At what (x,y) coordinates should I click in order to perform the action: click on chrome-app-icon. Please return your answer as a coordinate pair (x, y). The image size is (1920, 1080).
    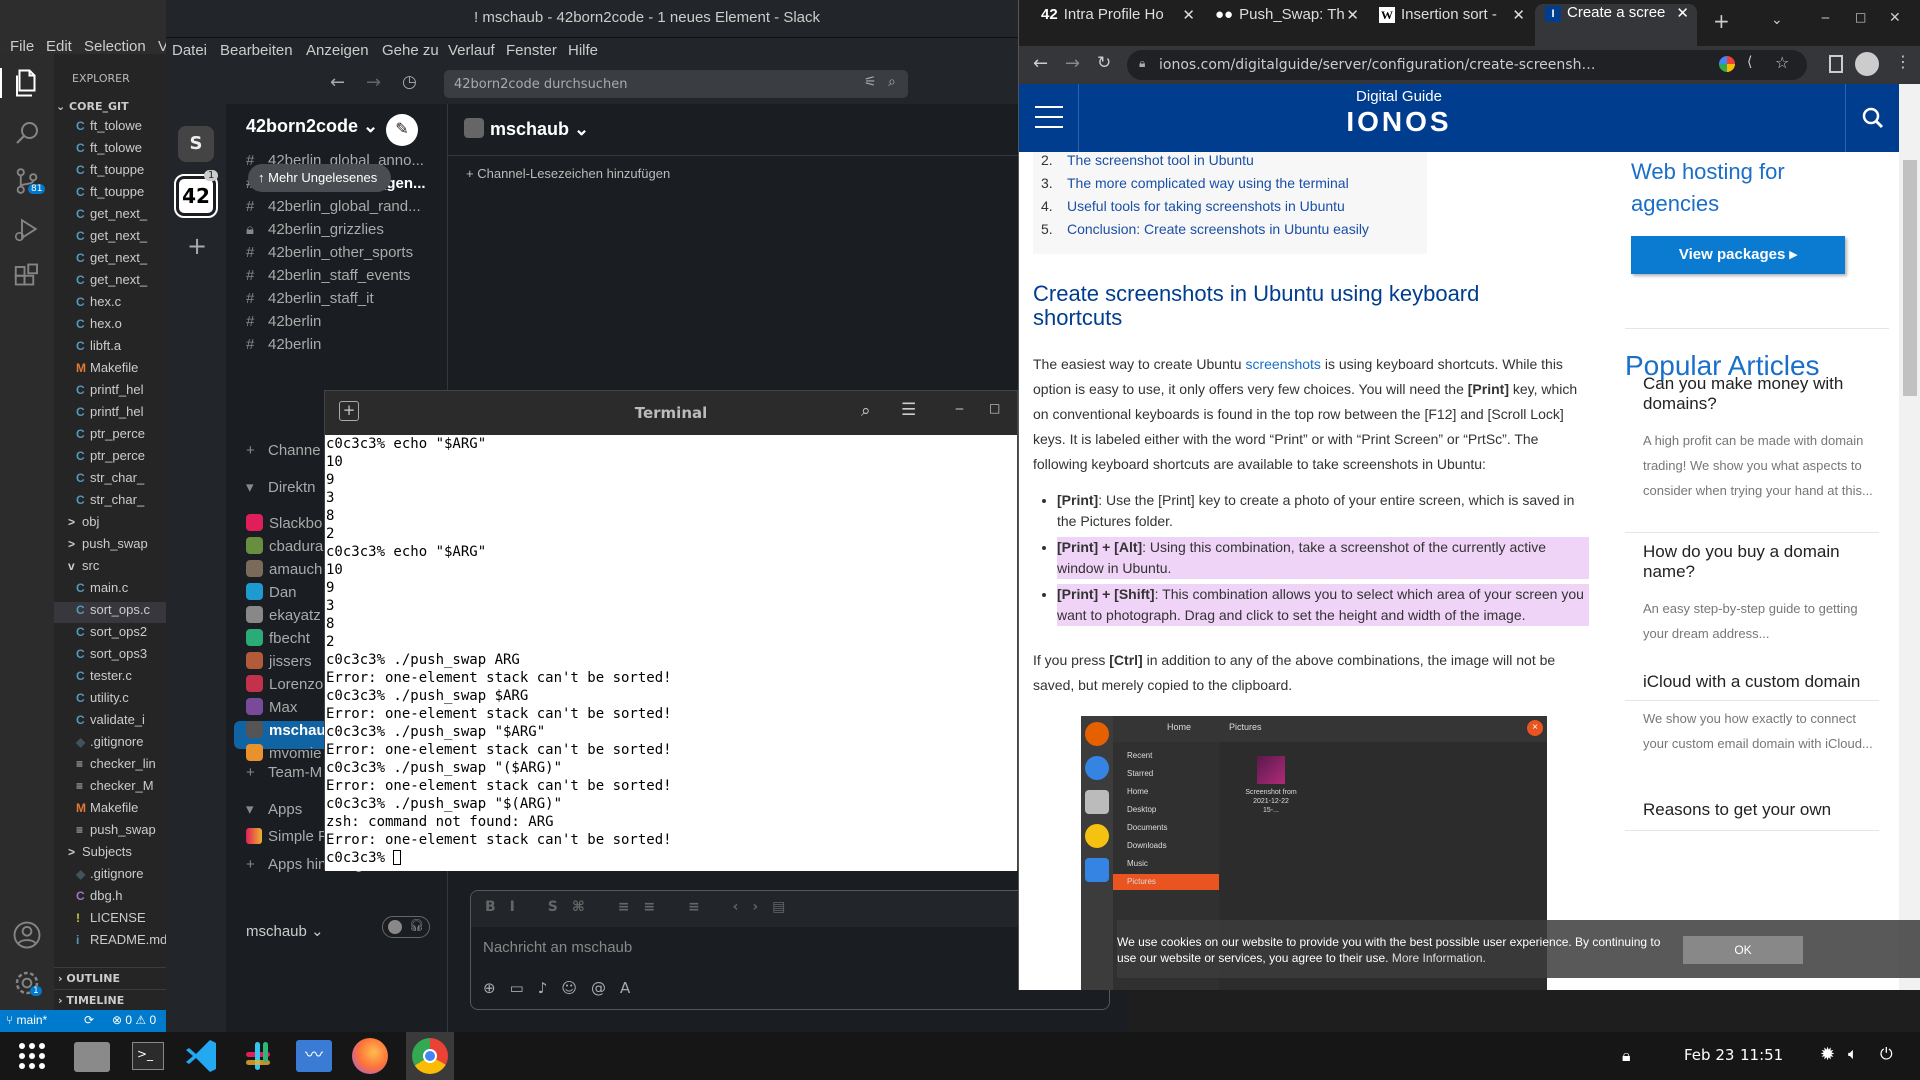
    Looking at the image, I should click on (430, 1056).